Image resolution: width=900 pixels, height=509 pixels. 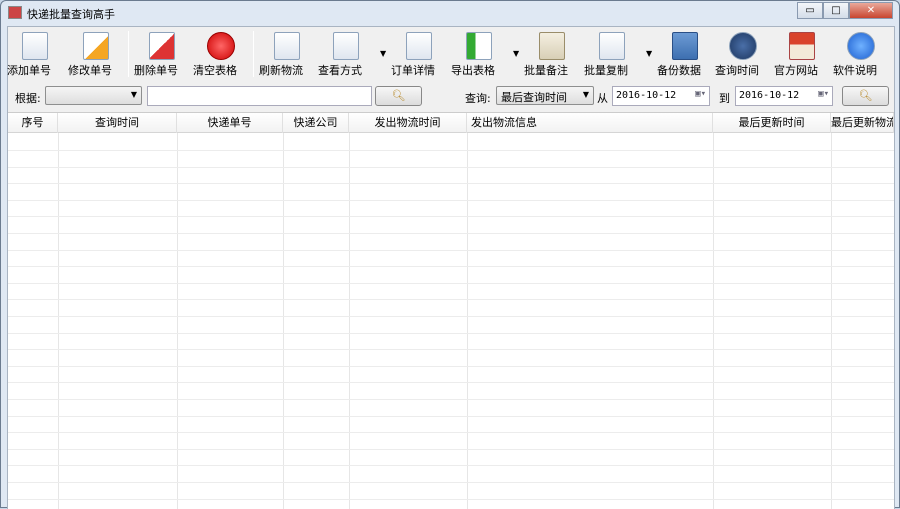 I want to click on house-icon, so click(x=802, y=46).